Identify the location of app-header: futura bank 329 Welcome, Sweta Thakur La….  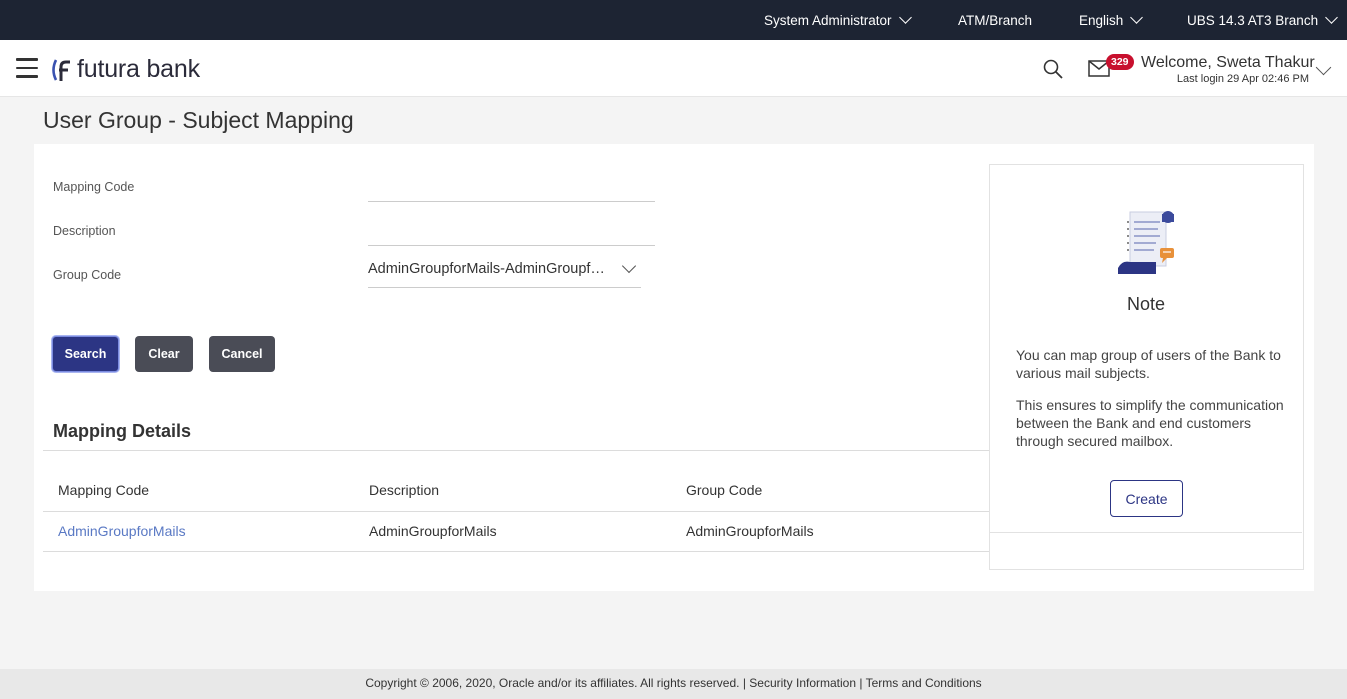
(673, 68).